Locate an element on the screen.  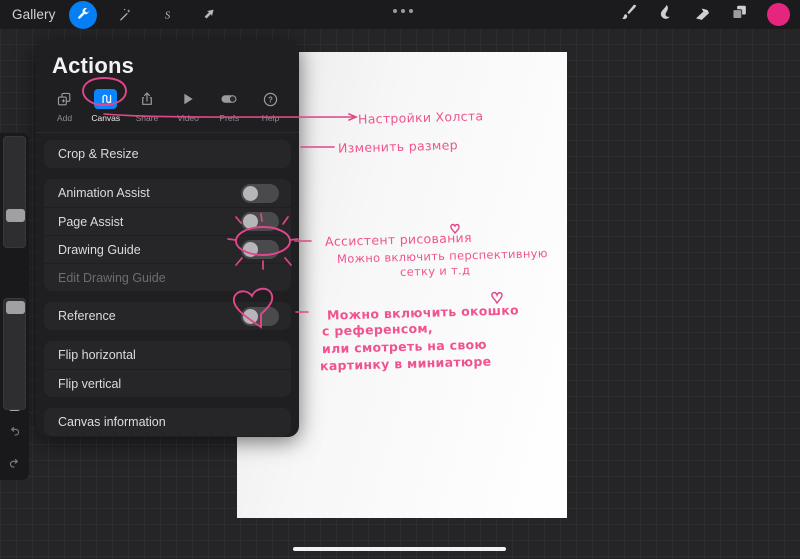
svg-text: S is located at coordinates (168, 15).